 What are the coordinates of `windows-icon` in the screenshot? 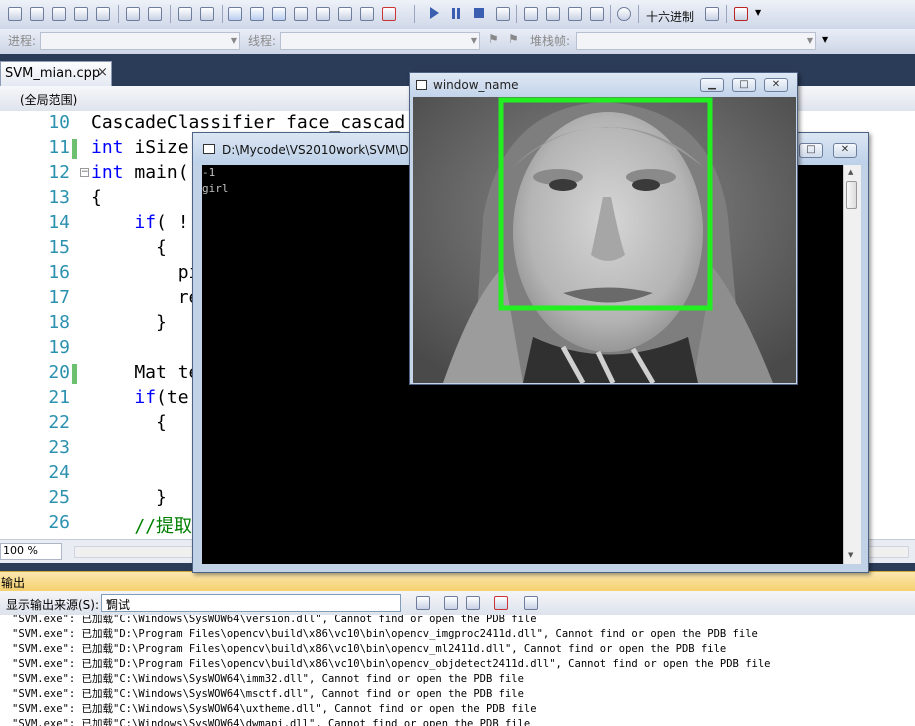 It's located at (741, 14).